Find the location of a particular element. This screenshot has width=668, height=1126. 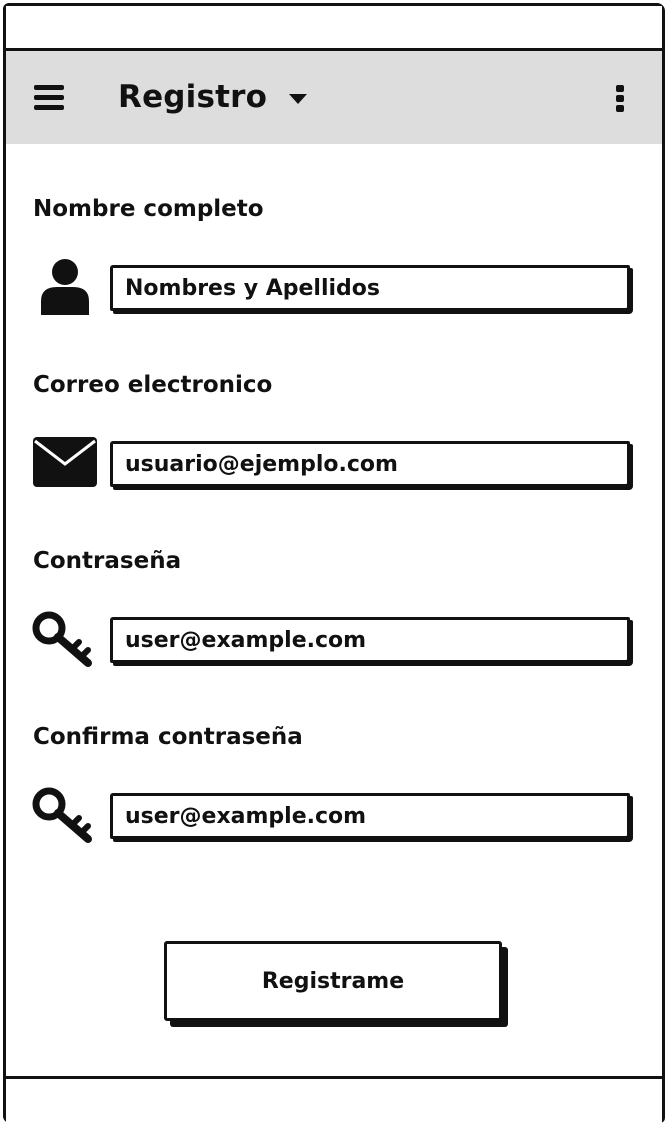

envelope-icon is located at coordinates (65, 462).